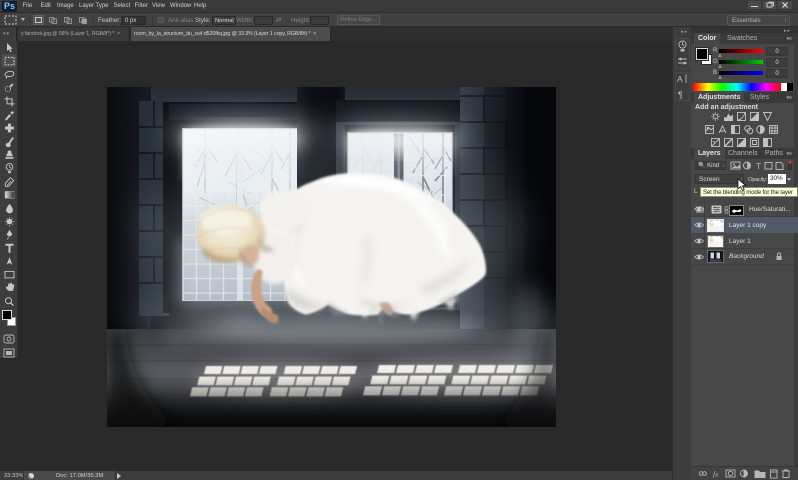 The image size is (798, 480). Describe the element at coordinates (716, 474) in the screenshot. I see `svg-text: fx` at that location.